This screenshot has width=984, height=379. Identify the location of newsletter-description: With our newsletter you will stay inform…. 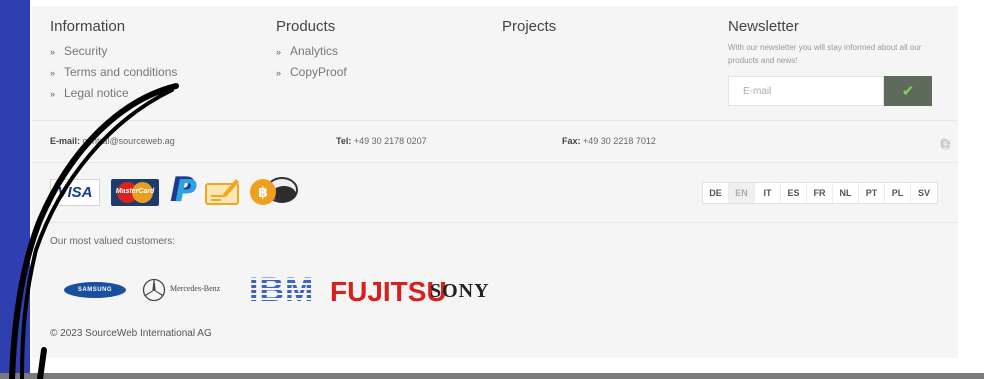
(825, 54).